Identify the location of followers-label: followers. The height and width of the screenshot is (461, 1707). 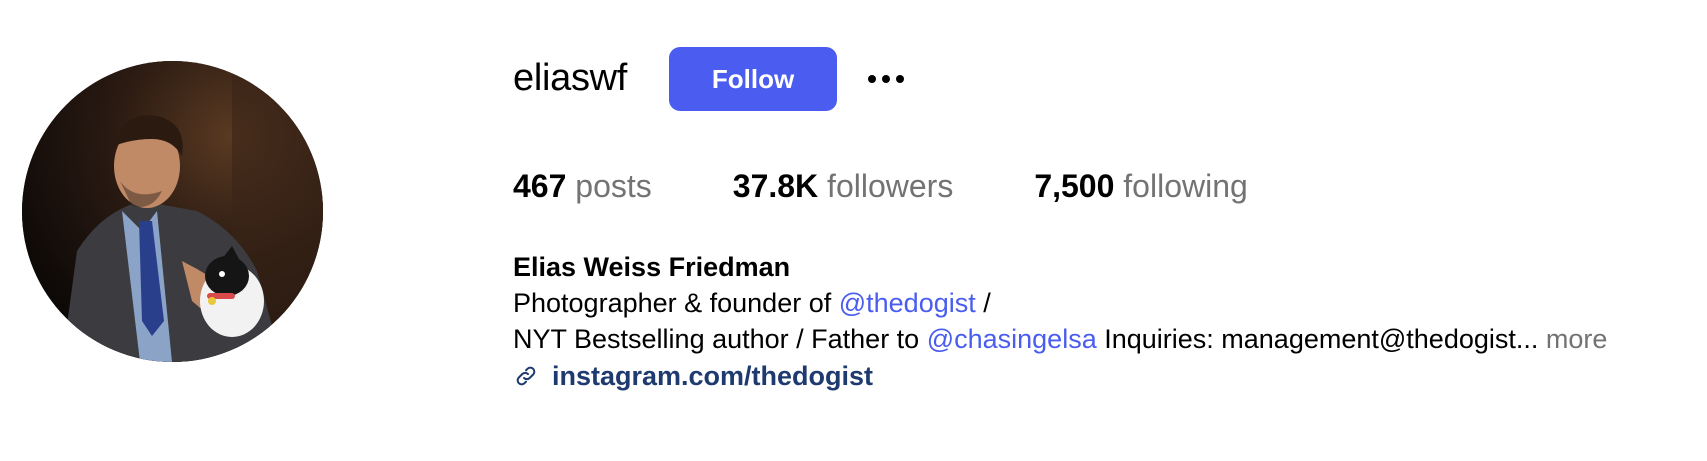
(890, 186).